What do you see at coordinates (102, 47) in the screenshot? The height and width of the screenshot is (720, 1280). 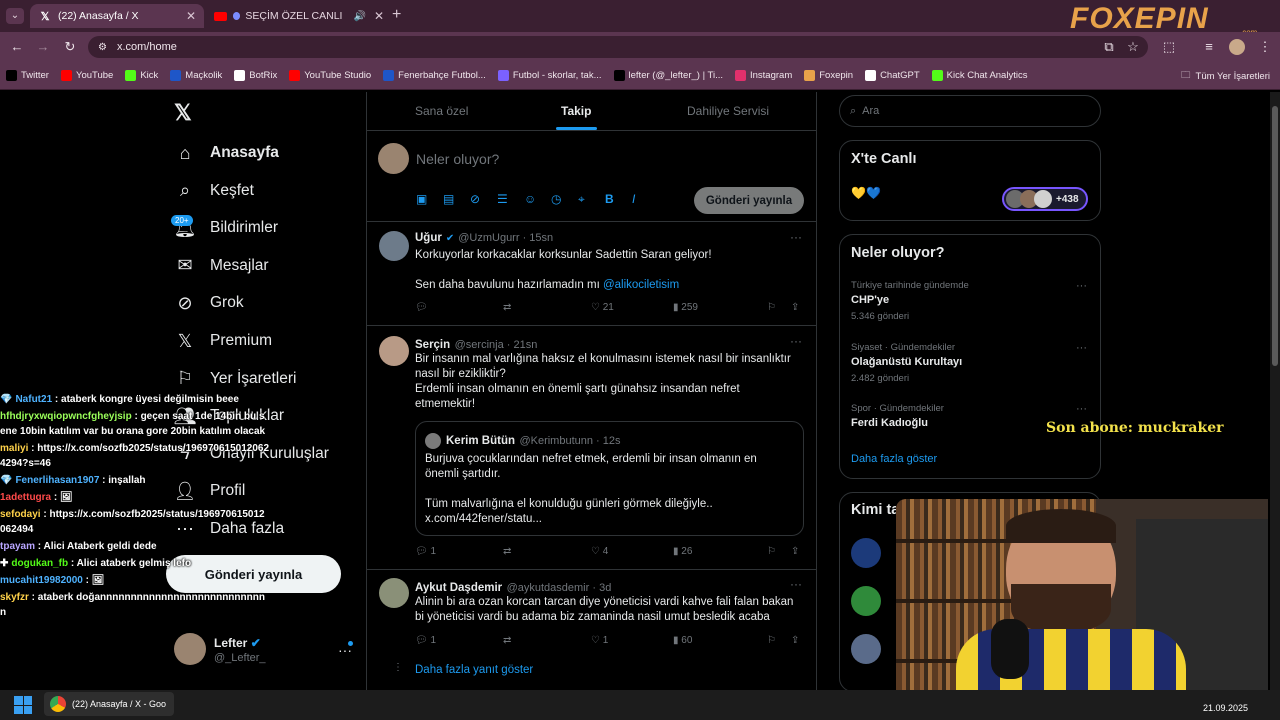 I see `site-info-icon: ⚙` at bounding box center [102, 47].